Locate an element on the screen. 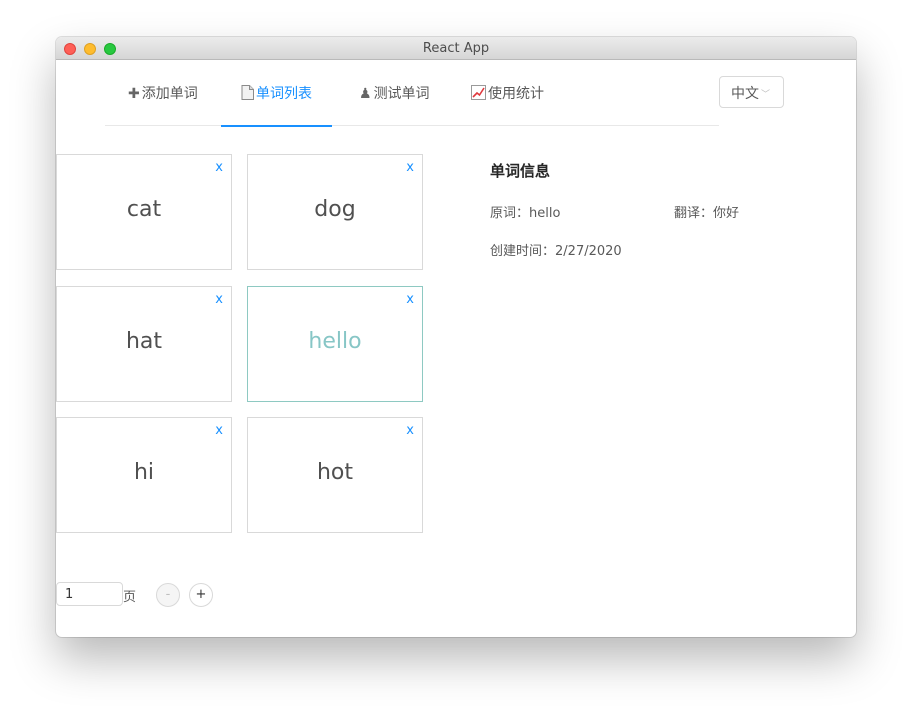 This screenshot has height=712, width=912. top-nav: ✚ 添加单词 单词列表 ♟ 测试单词 使用统计 is located at coordinates (412, 93).